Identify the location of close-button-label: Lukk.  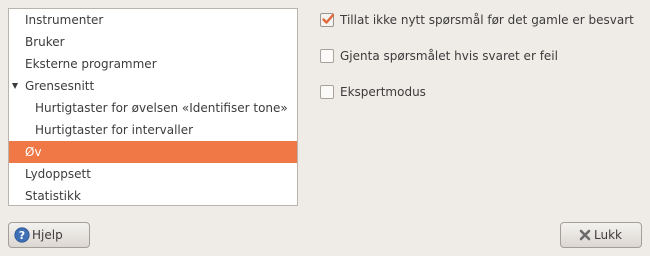
(608, 235).